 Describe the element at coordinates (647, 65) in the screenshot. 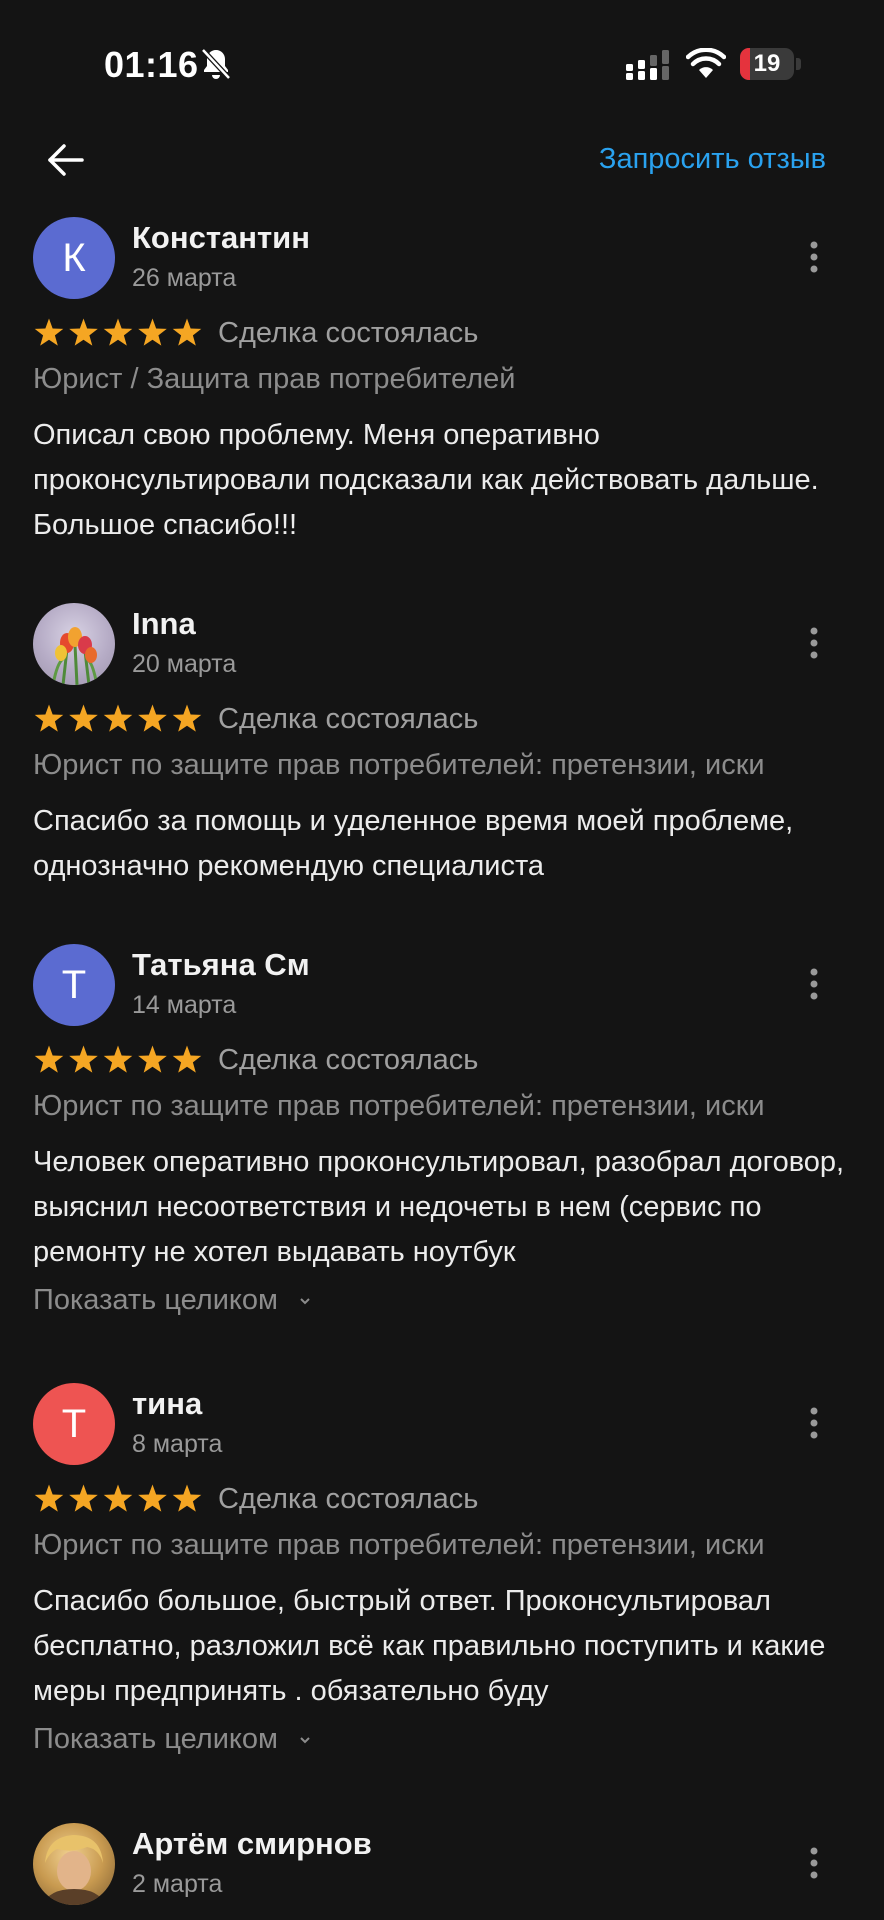

I see `signal-icon` at that location.